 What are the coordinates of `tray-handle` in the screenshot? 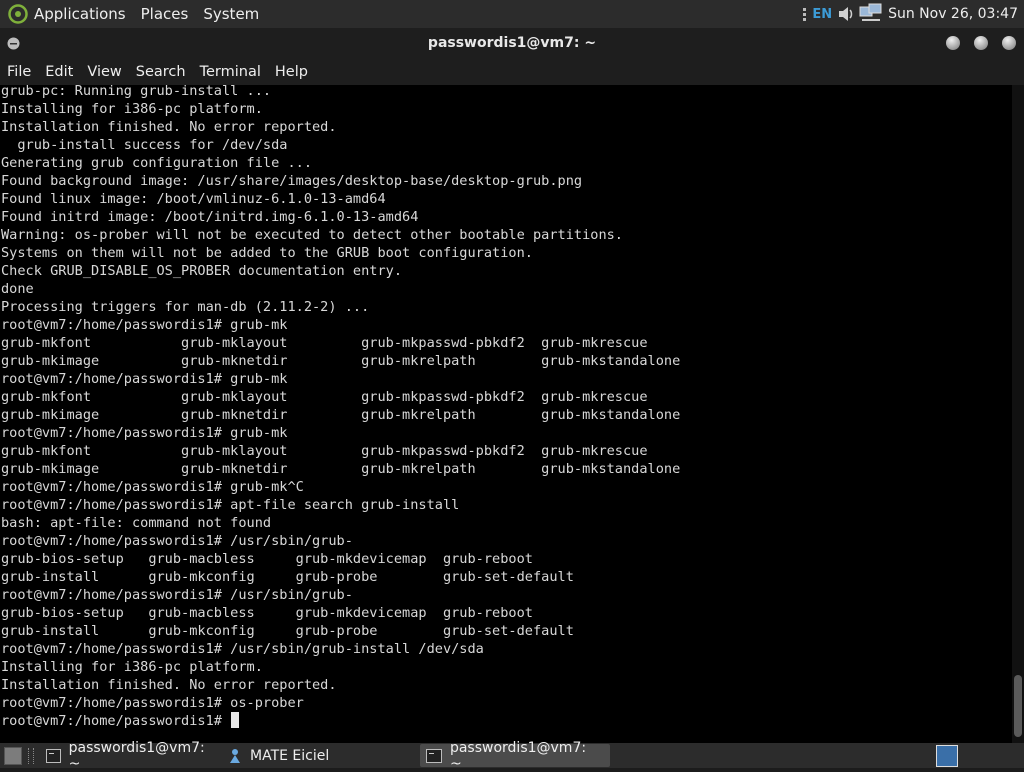 It's located at (805, 14).